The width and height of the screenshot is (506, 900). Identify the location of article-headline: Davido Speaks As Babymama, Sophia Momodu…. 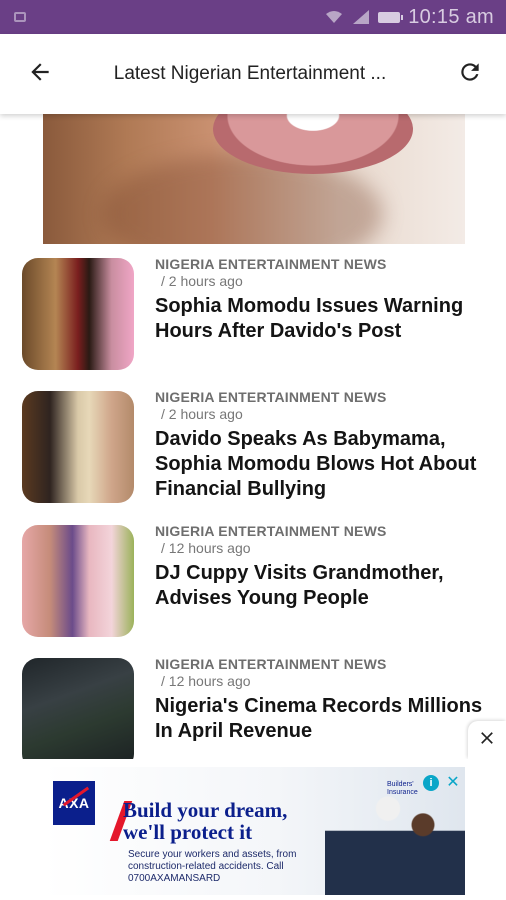
(323, 464).